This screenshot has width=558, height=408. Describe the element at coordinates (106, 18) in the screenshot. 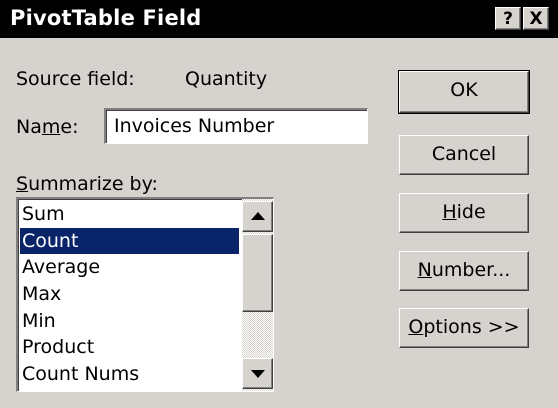

I see `window-title: PivotTable Field` at that location.